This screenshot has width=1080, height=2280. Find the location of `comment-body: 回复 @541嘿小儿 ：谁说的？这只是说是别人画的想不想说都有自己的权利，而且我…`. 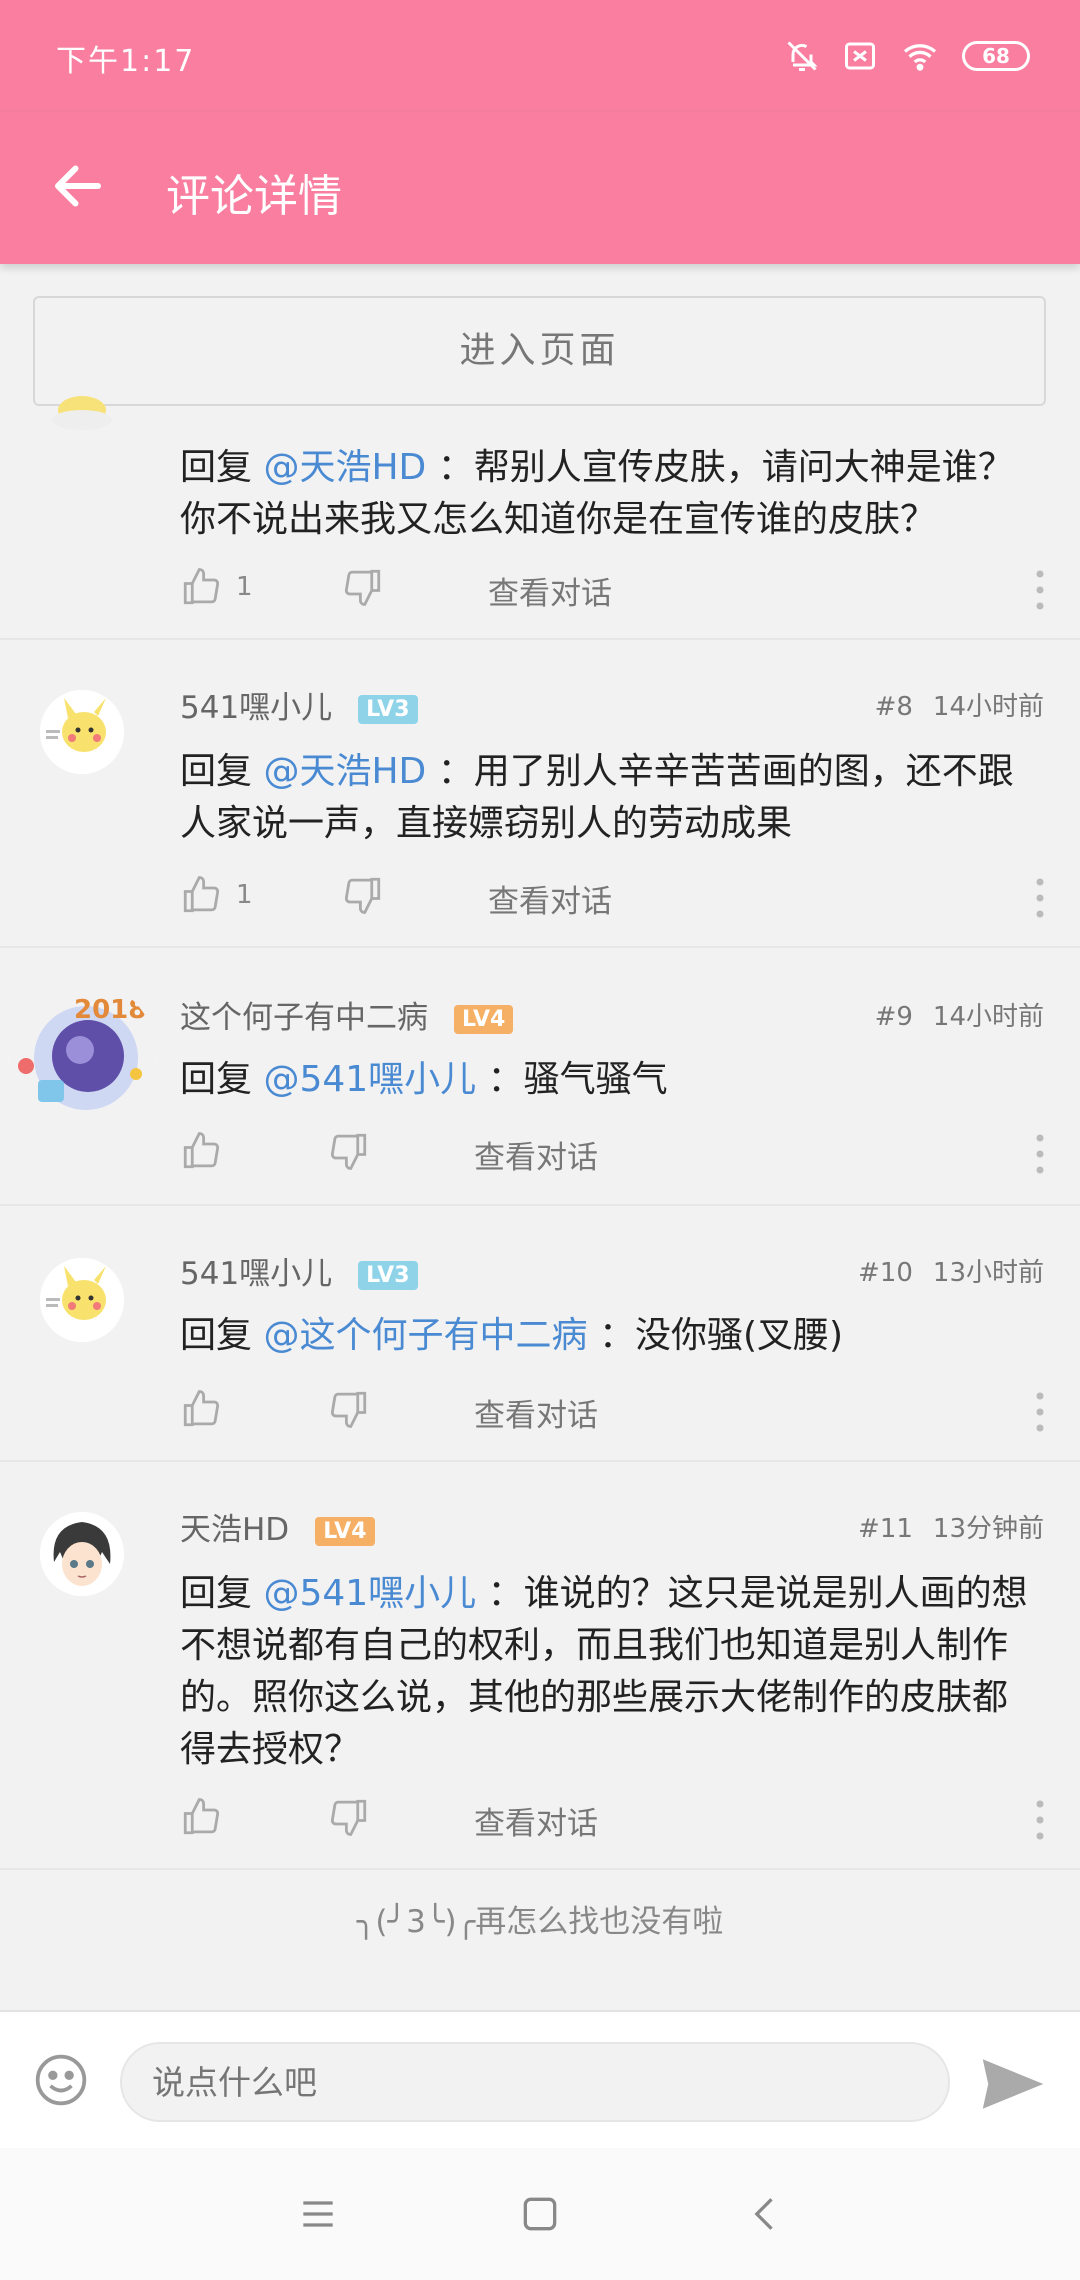

comment-body: 回复 @541嘿小儿 ：谁说的？这只是说是别人画的想不想说都有自己的权利，而且我… is located at coordinates (610, 1672).